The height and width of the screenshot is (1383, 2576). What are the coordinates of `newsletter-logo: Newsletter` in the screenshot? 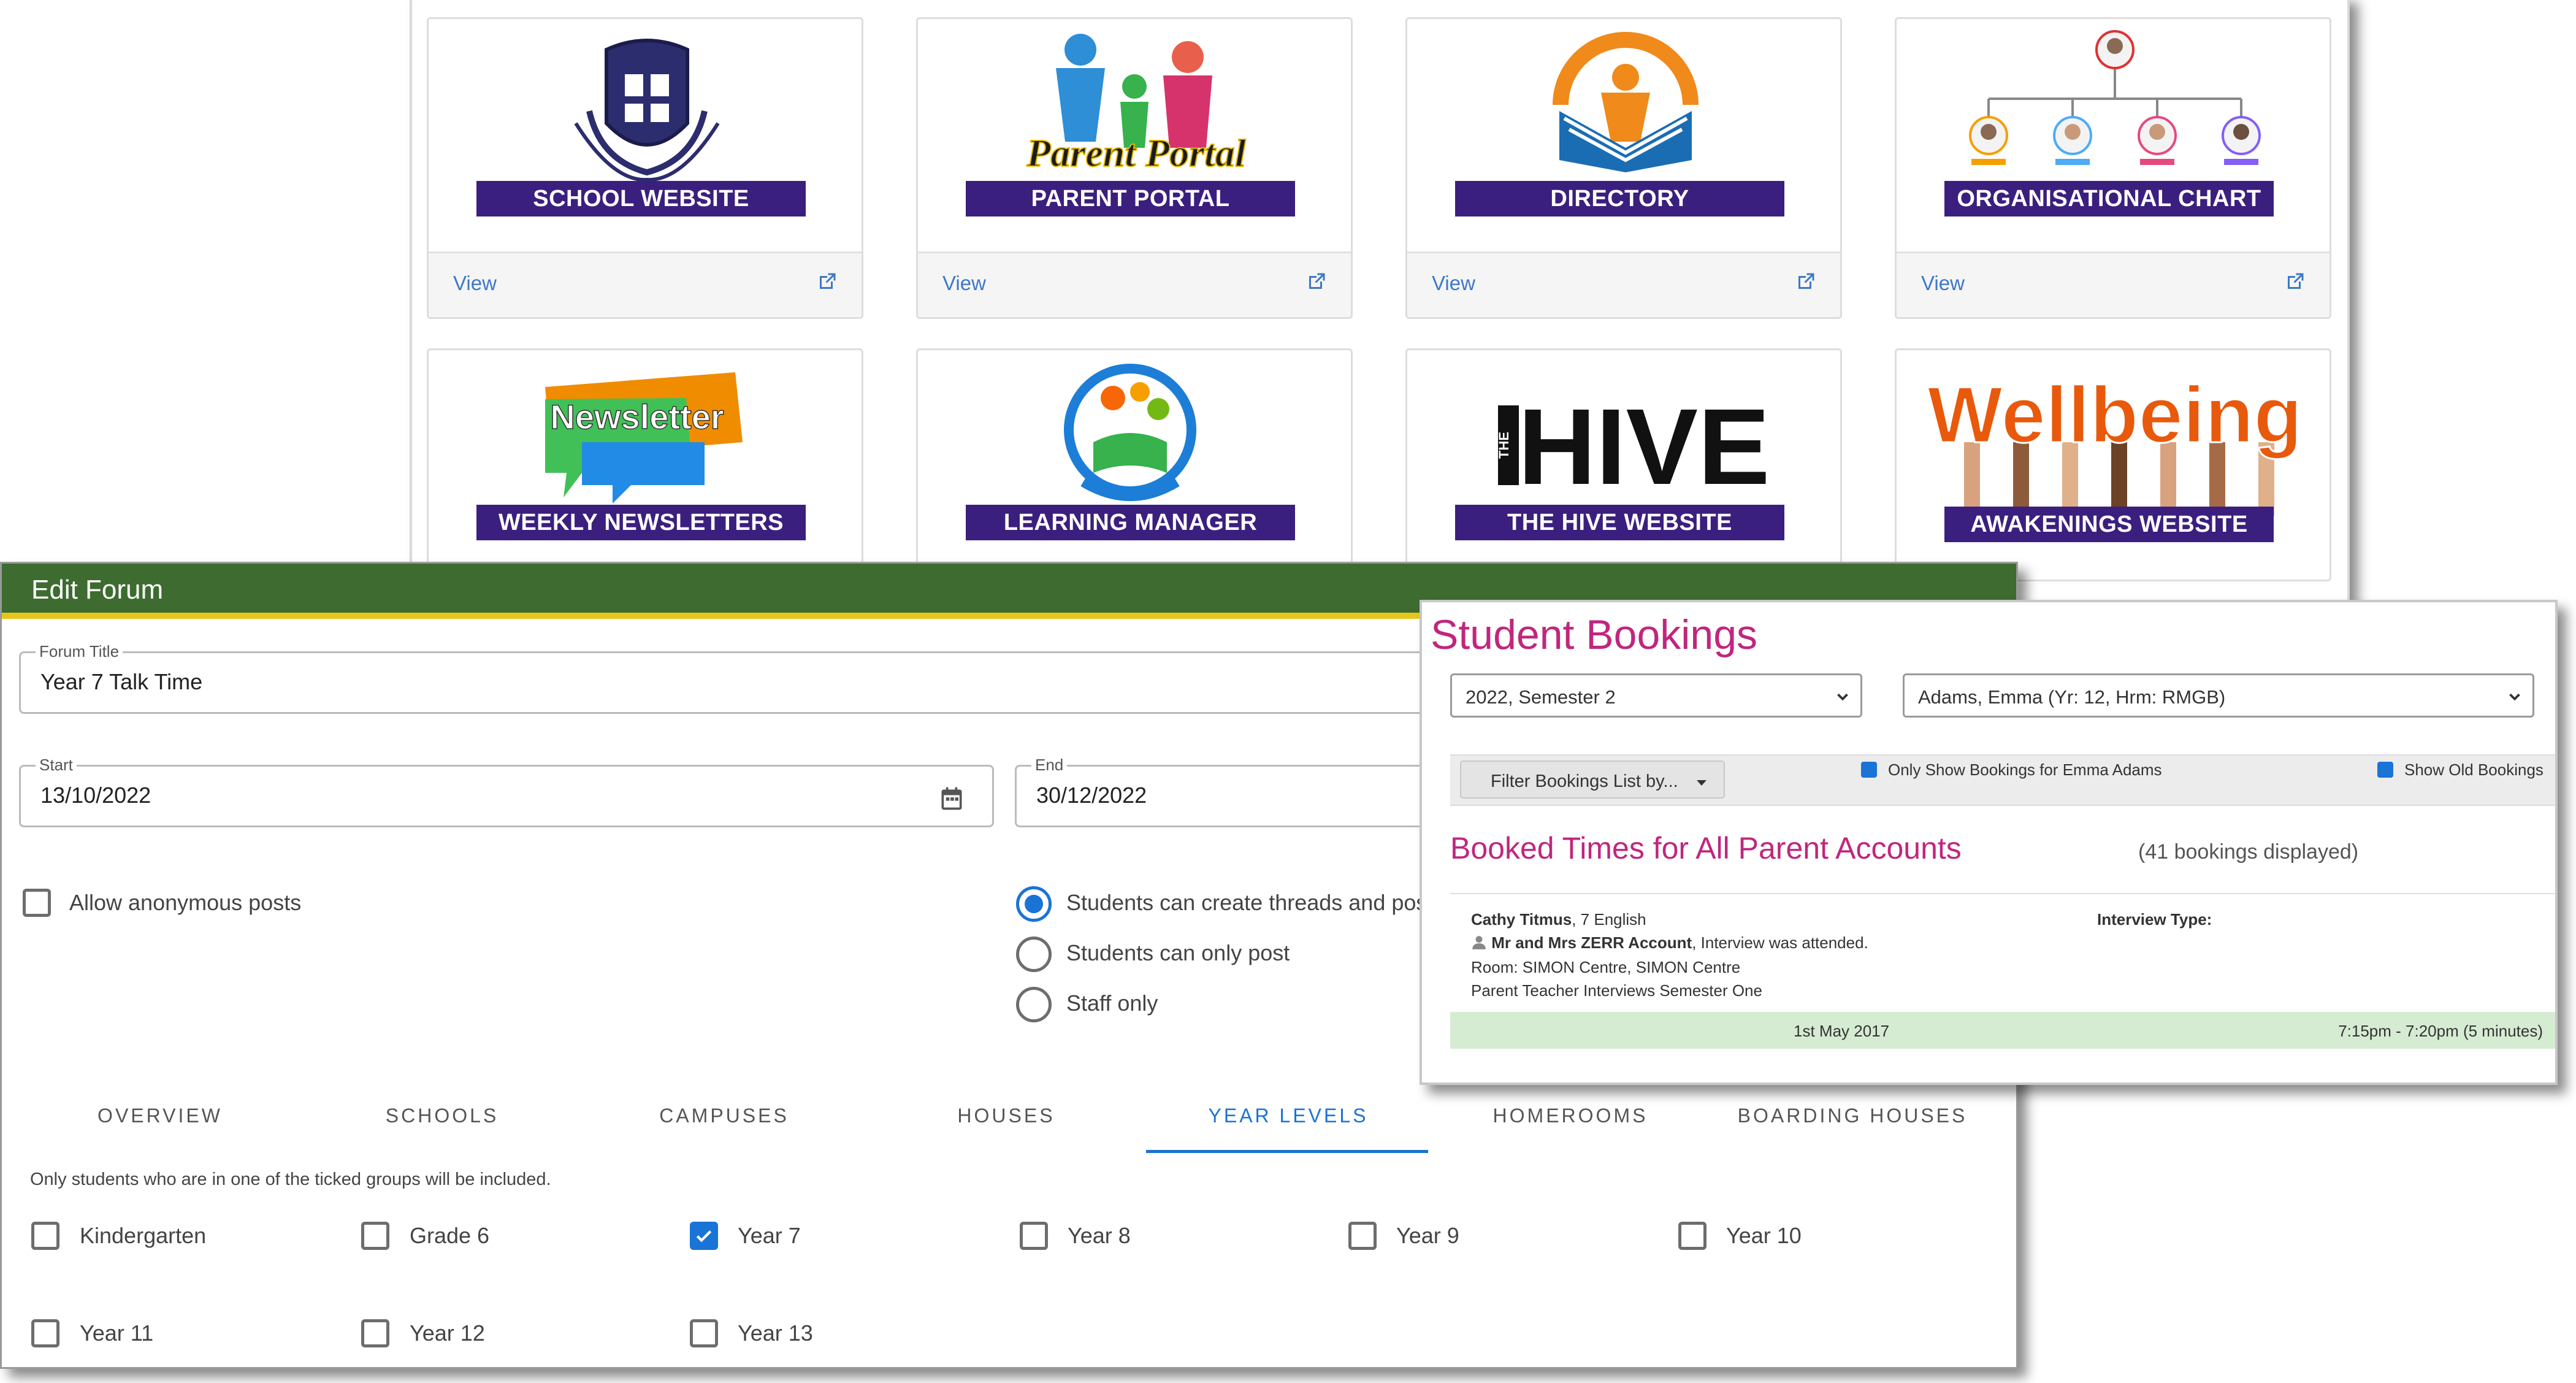 It's located at (645, 463).